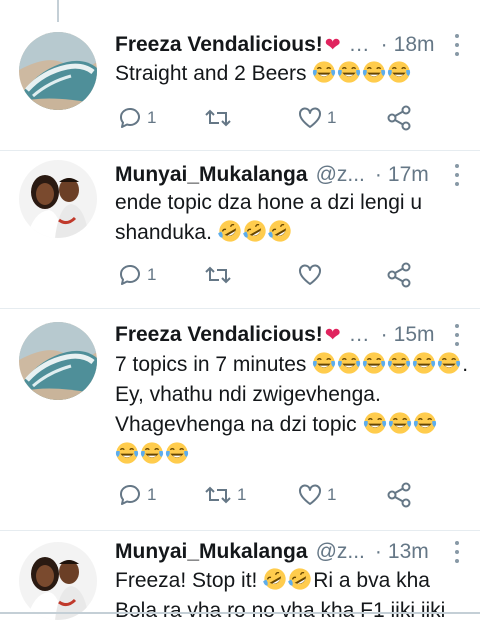 The width and height of the screenshot is (480, 630). Describe the element at coordinates (408, 175) in the screenshot. I see `timestamp: 17m` at that location.